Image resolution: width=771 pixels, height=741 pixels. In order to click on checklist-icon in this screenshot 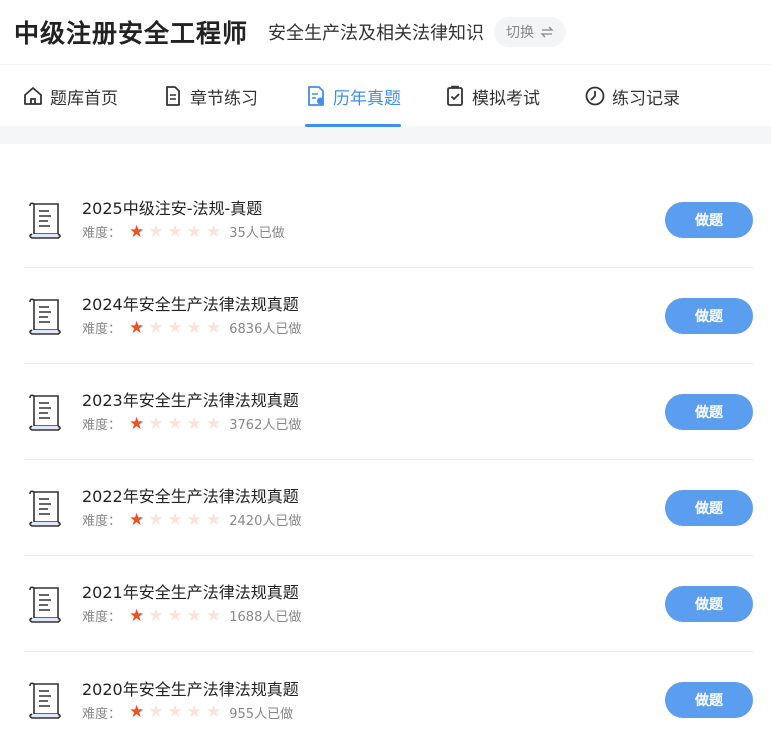, I will do `click(455, 96)`.